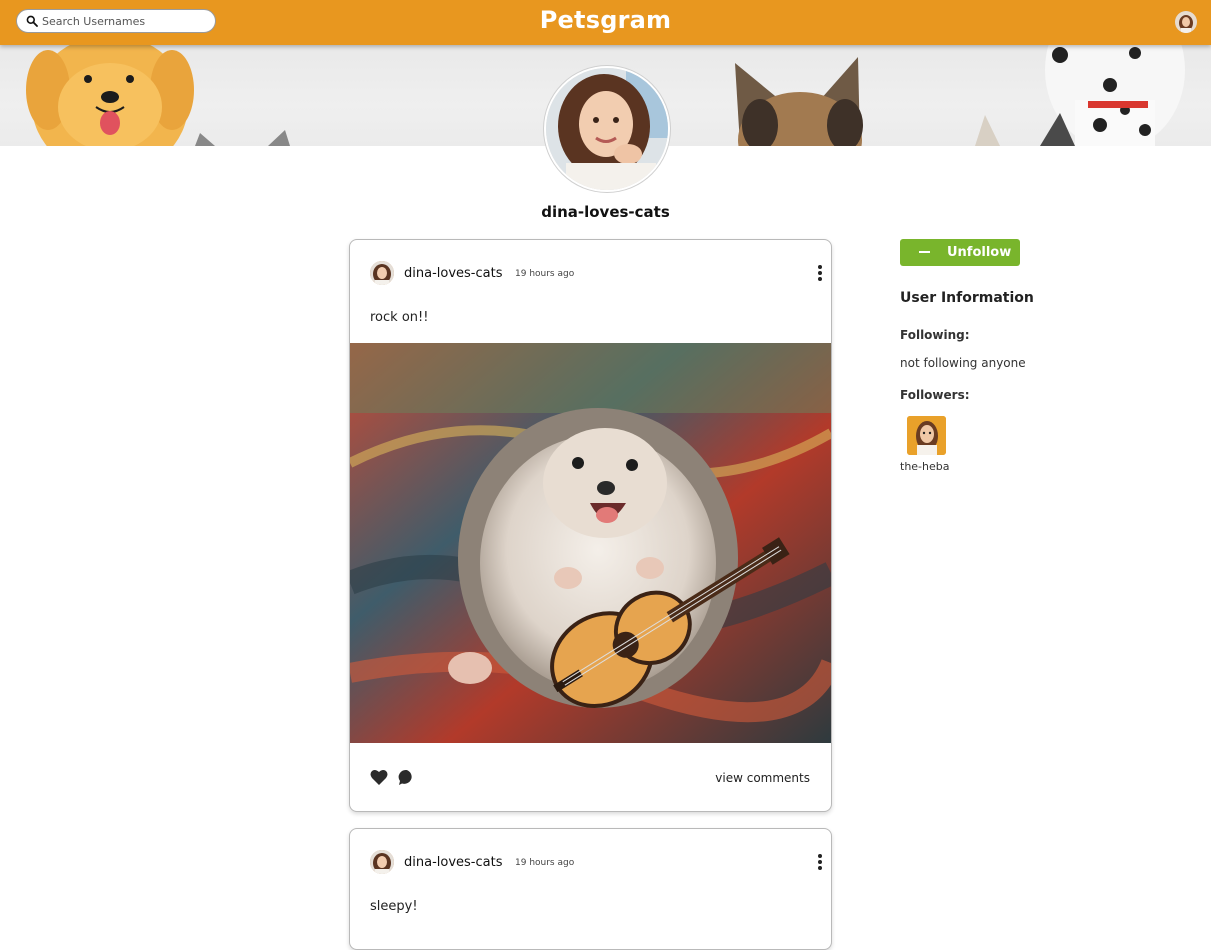 The width and height of the screenshot is (1211, 950). I want to click on unfollow-label: Unfollow, so click(979, 252).